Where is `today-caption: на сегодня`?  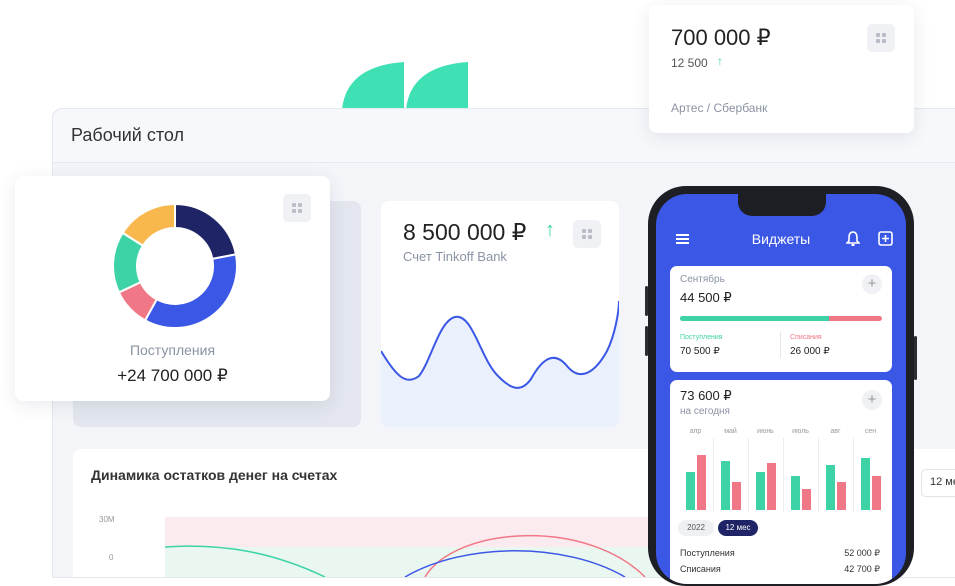
today-caption: на сегодня is located at coordinates (705, 411).